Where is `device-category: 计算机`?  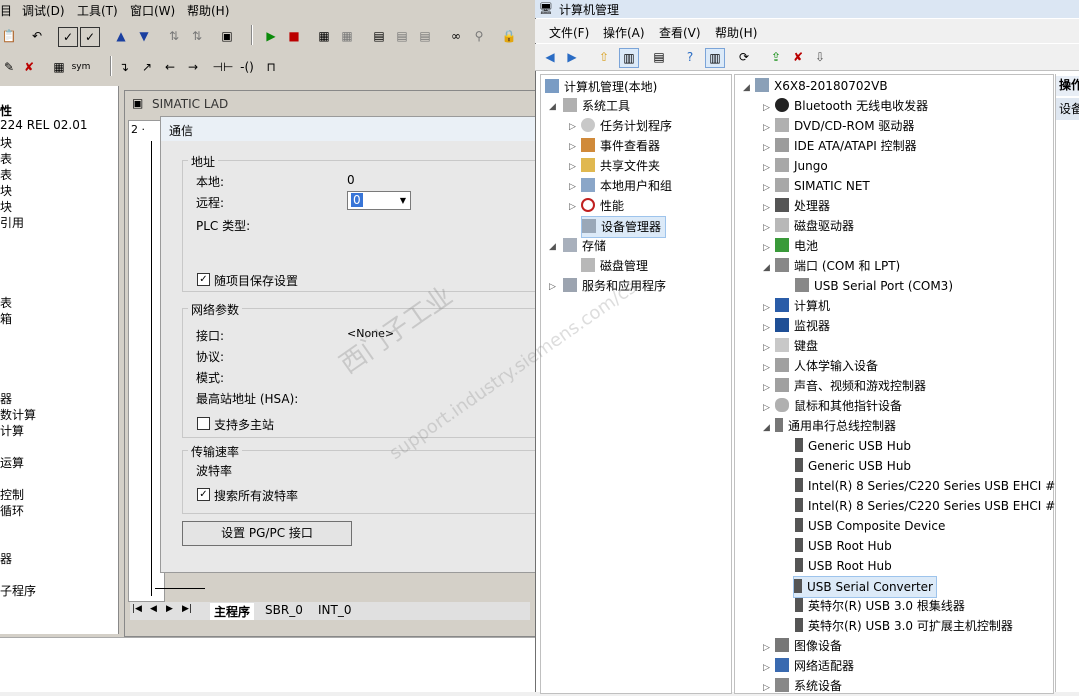
device-category: 计算机 is located at coordinates (802, 306).